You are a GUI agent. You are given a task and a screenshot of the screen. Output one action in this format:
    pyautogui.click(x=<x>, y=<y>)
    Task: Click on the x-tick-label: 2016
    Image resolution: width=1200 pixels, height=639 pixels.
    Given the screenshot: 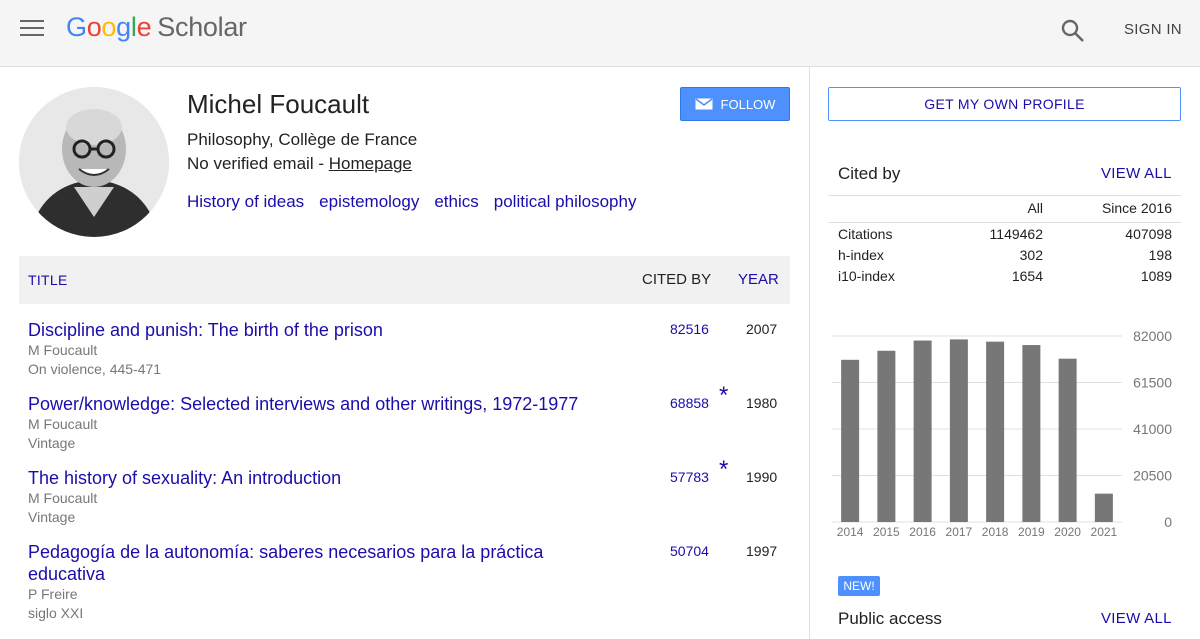 What is the action you would take?
    pyautogui.click(x=922, y=532)
    